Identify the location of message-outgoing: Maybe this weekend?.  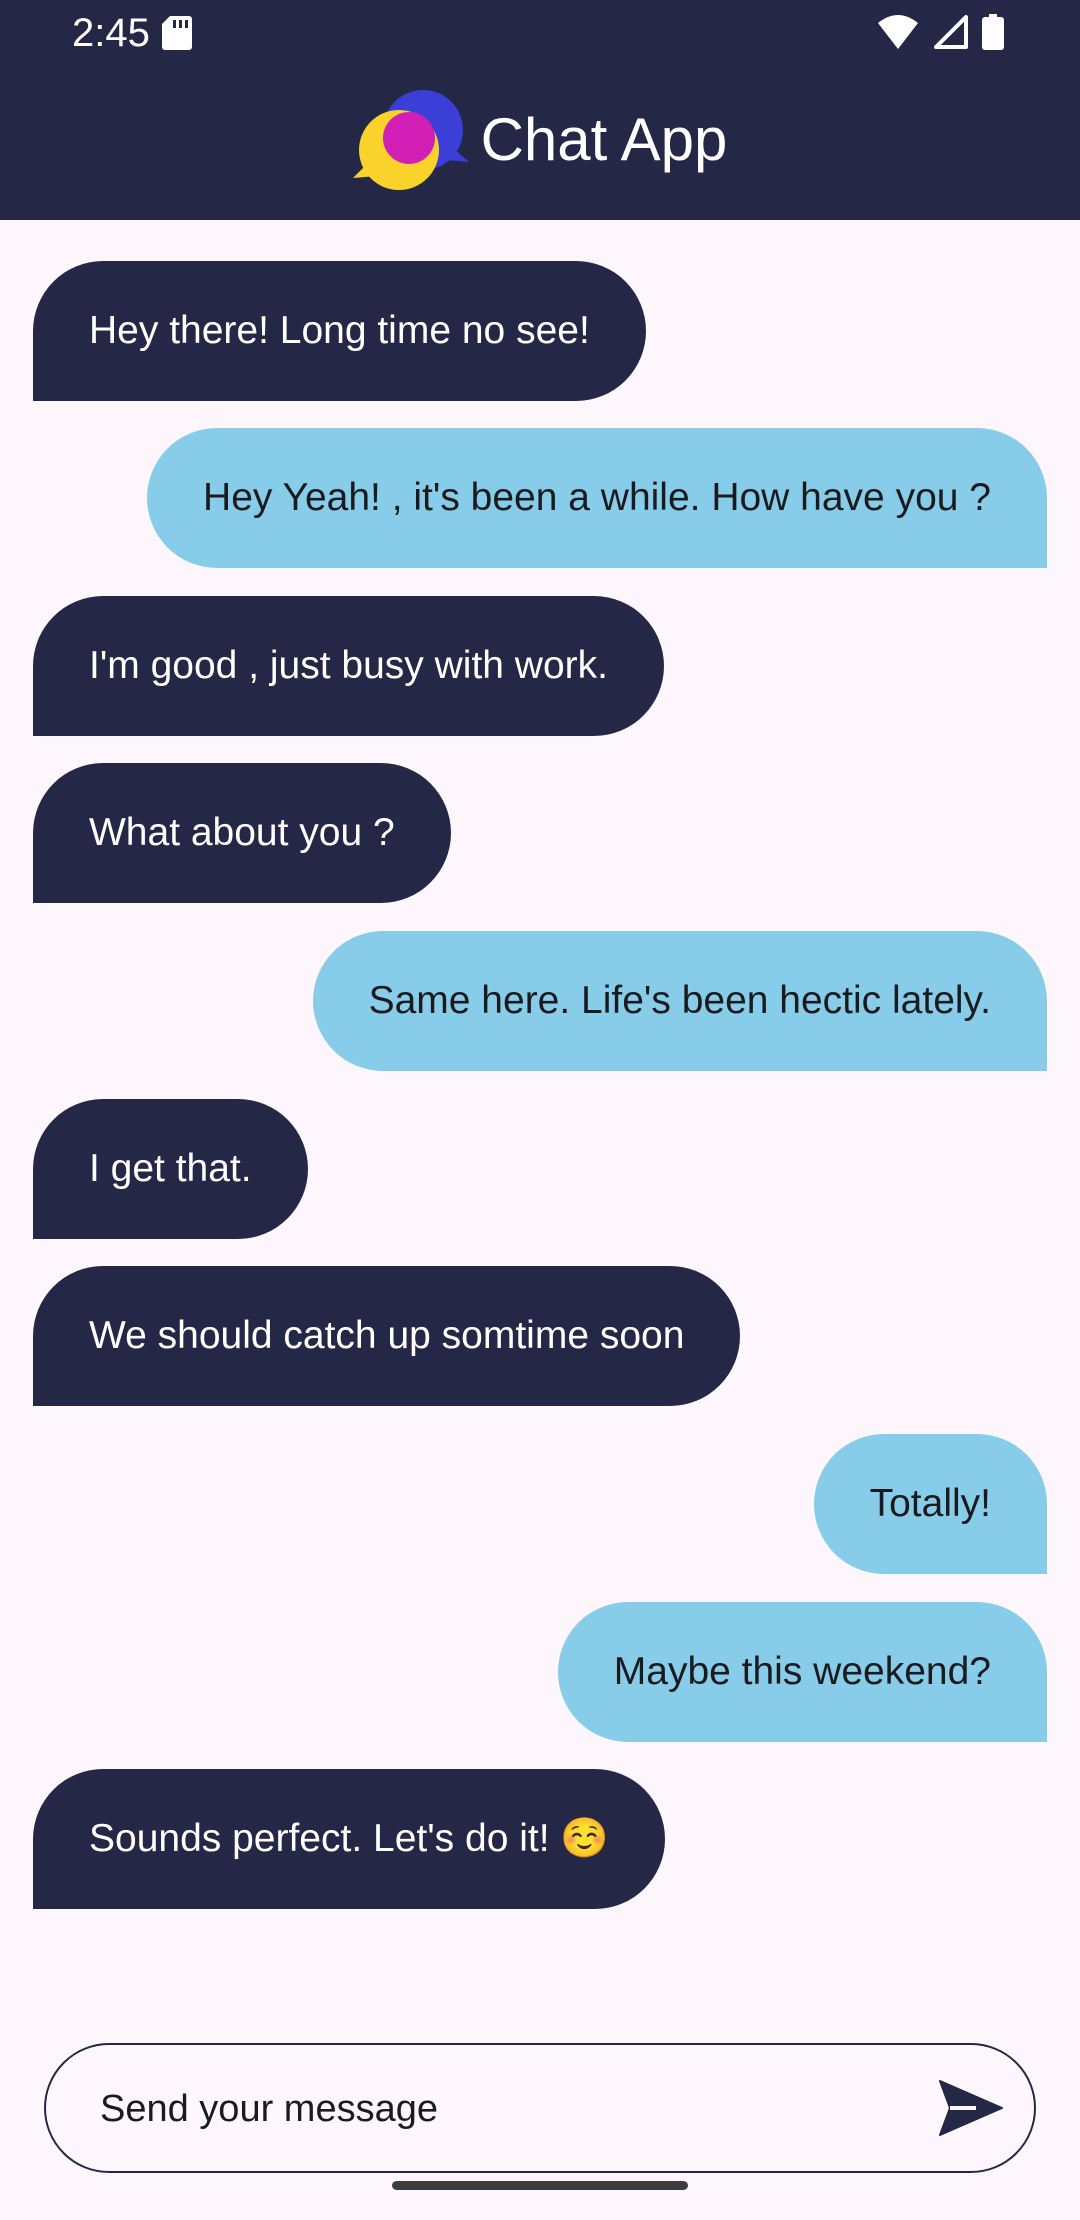
(802, 1672).